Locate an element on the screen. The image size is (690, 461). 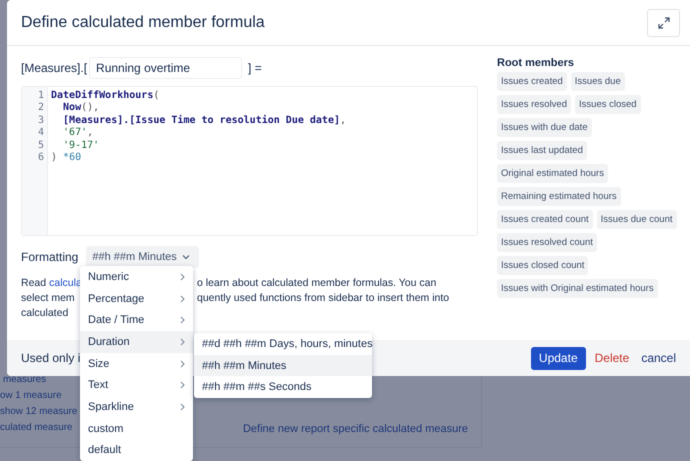
footer-note: Used only i is located at coordinates (50, 358).